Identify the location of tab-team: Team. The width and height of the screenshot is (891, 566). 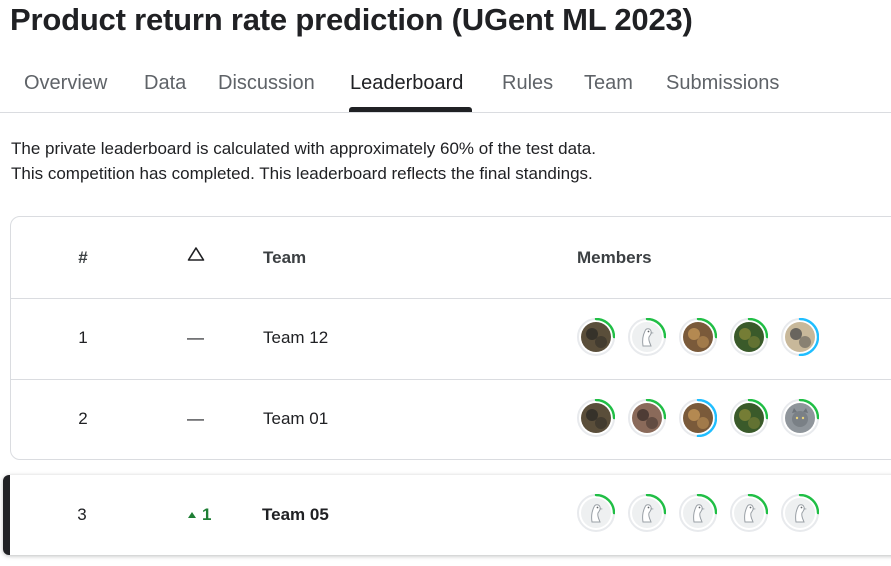
(608, 83).